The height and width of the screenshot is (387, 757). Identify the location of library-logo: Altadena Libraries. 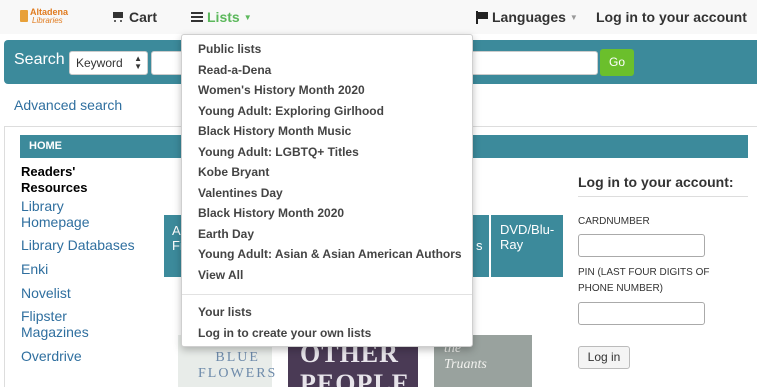
(48, 17).